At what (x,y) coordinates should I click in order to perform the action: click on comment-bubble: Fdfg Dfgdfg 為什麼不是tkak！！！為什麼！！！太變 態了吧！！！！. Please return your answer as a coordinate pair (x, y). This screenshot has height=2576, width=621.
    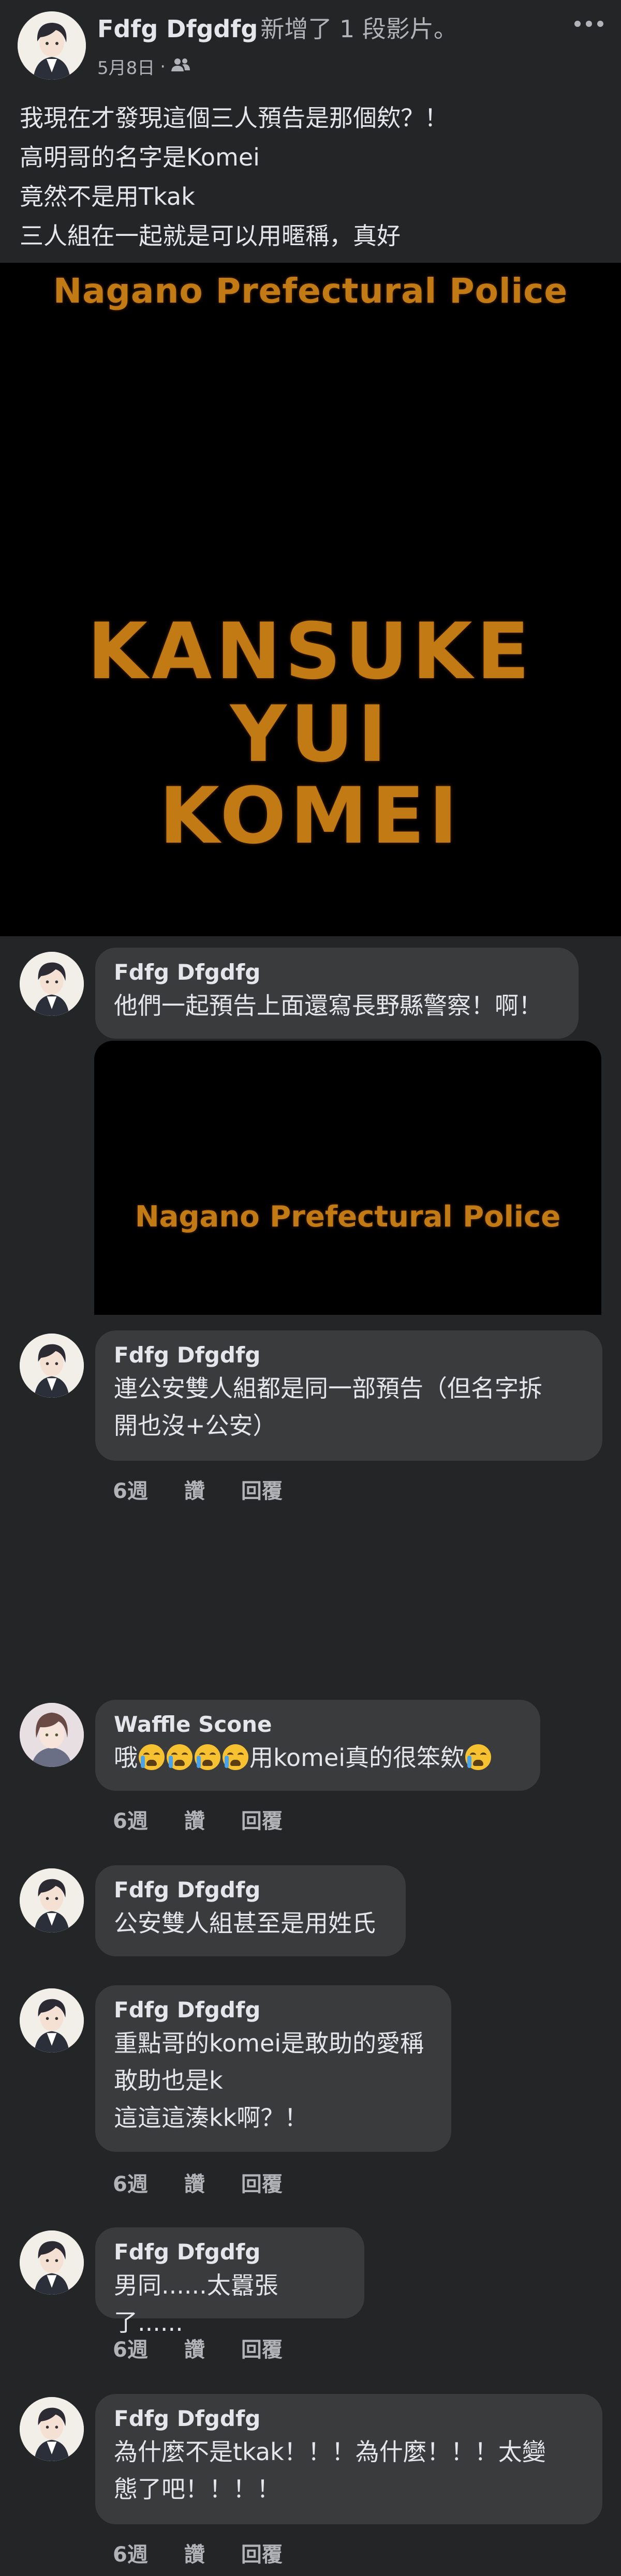
    Looking at the image, I should click on (348, 2459).